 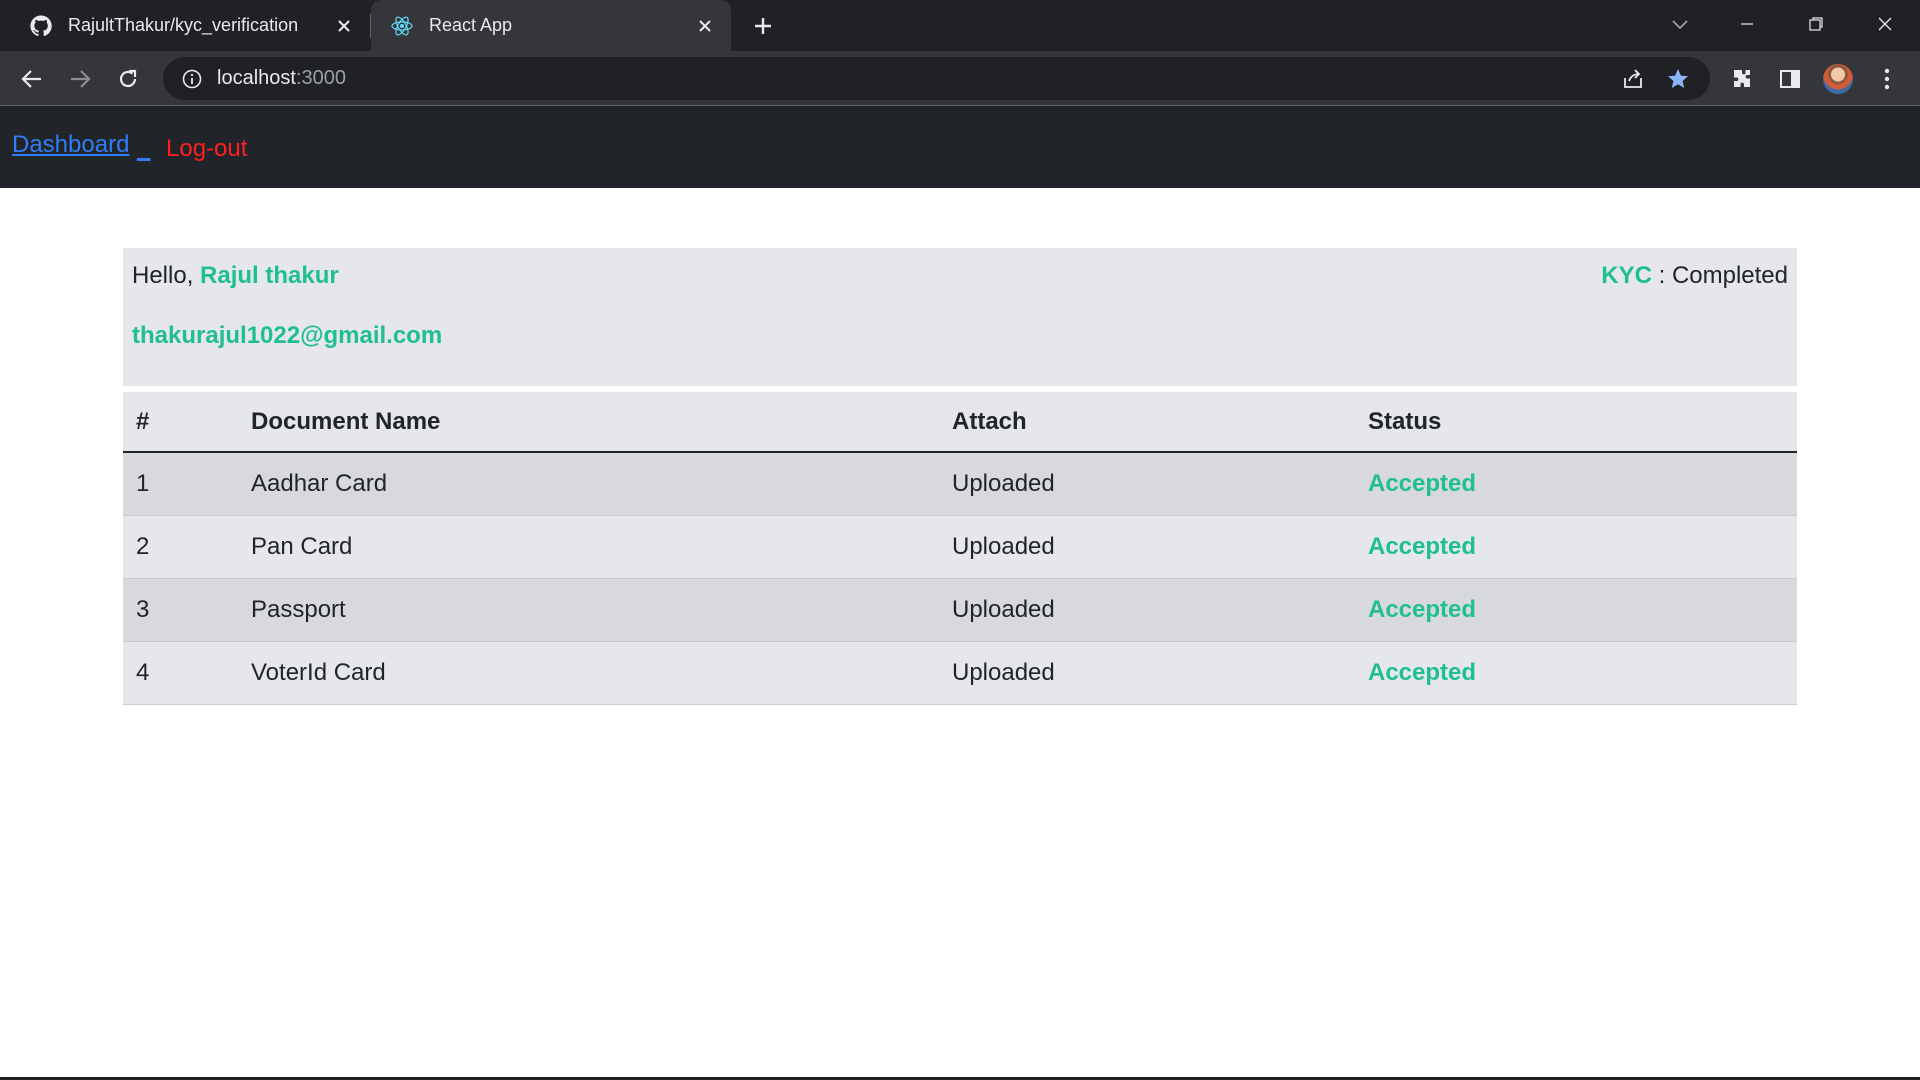 I want to click on greeting: Hello, Rajul thakur, so click(x=235, y=276).